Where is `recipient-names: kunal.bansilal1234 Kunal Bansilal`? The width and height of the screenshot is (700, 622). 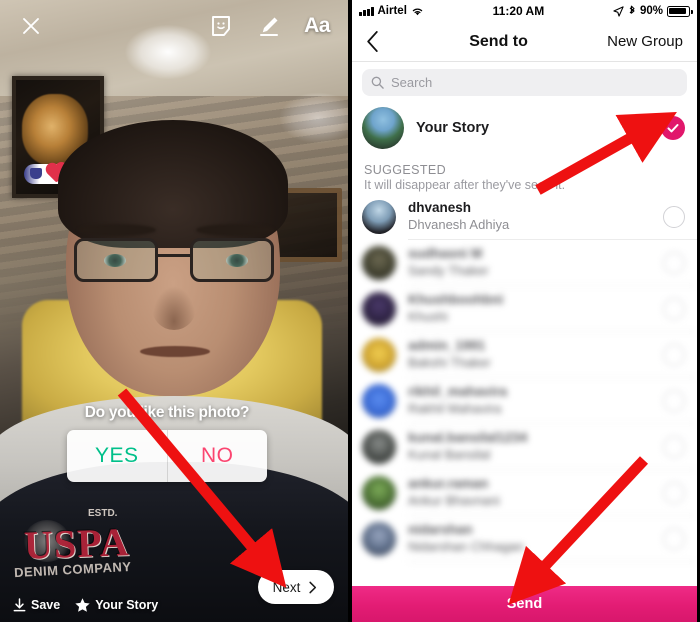 recipient-names: kunal.bansilal1234 Kunal Bansilal is located at coordinates (535, 447).